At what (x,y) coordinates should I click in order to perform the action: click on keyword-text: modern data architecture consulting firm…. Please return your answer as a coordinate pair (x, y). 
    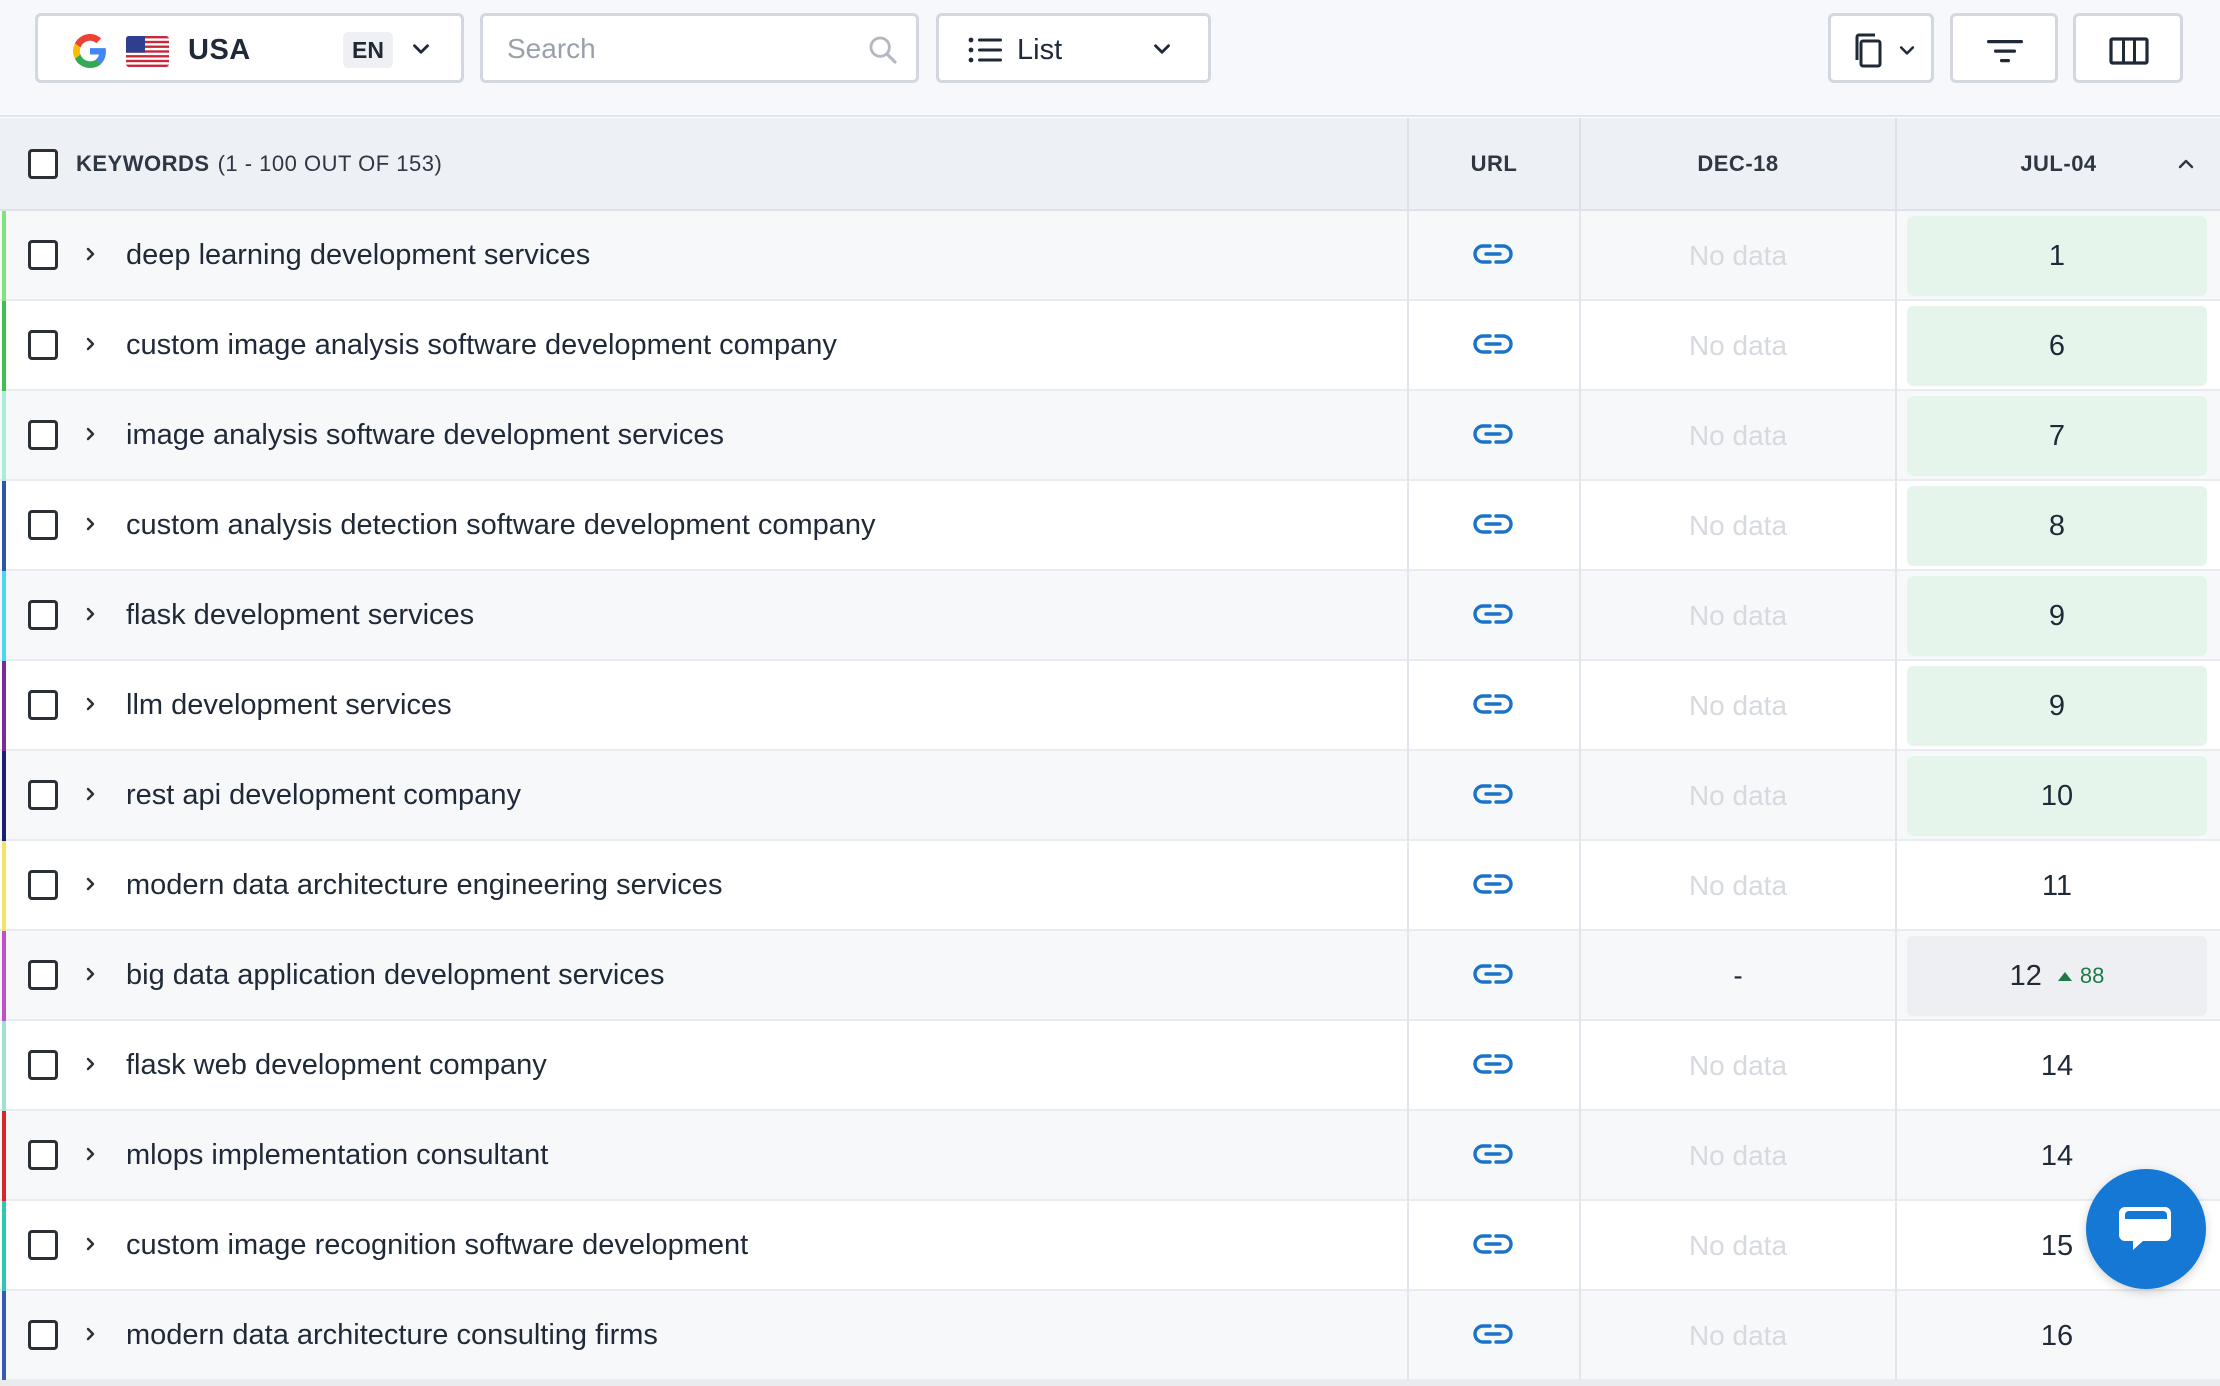
    Looking at the image, I should click on (392, 1335).